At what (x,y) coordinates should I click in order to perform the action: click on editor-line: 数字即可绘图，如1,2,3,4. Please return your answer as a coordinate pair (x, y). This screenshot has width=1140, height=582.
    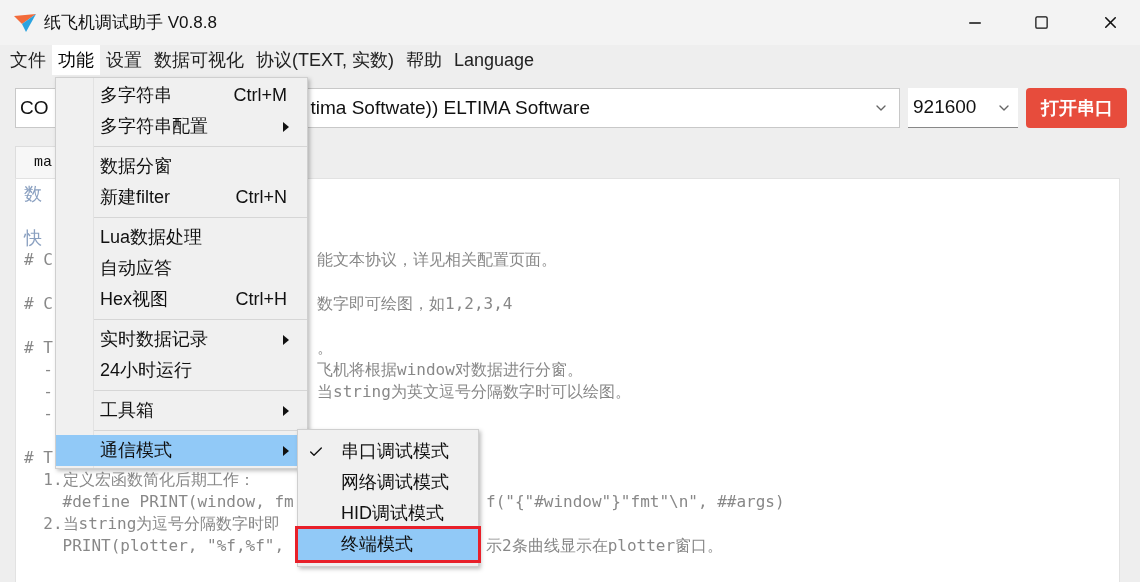
    Looking at the image, I should click on (415, 304).